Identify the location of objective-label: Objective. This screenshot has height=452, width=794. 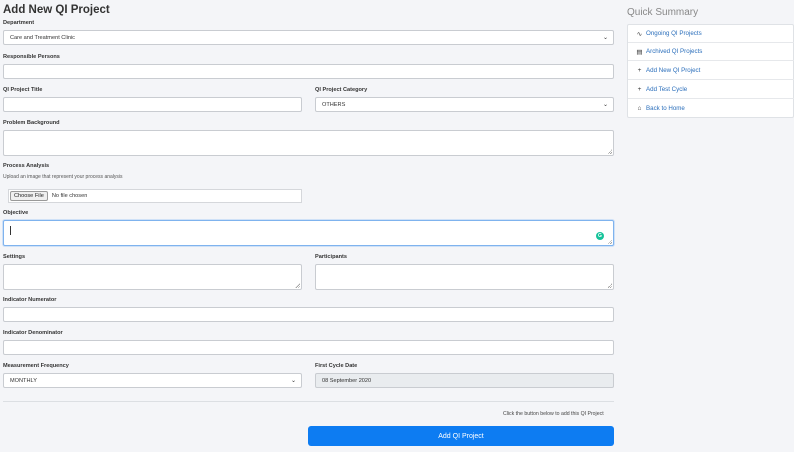
(16, 213).